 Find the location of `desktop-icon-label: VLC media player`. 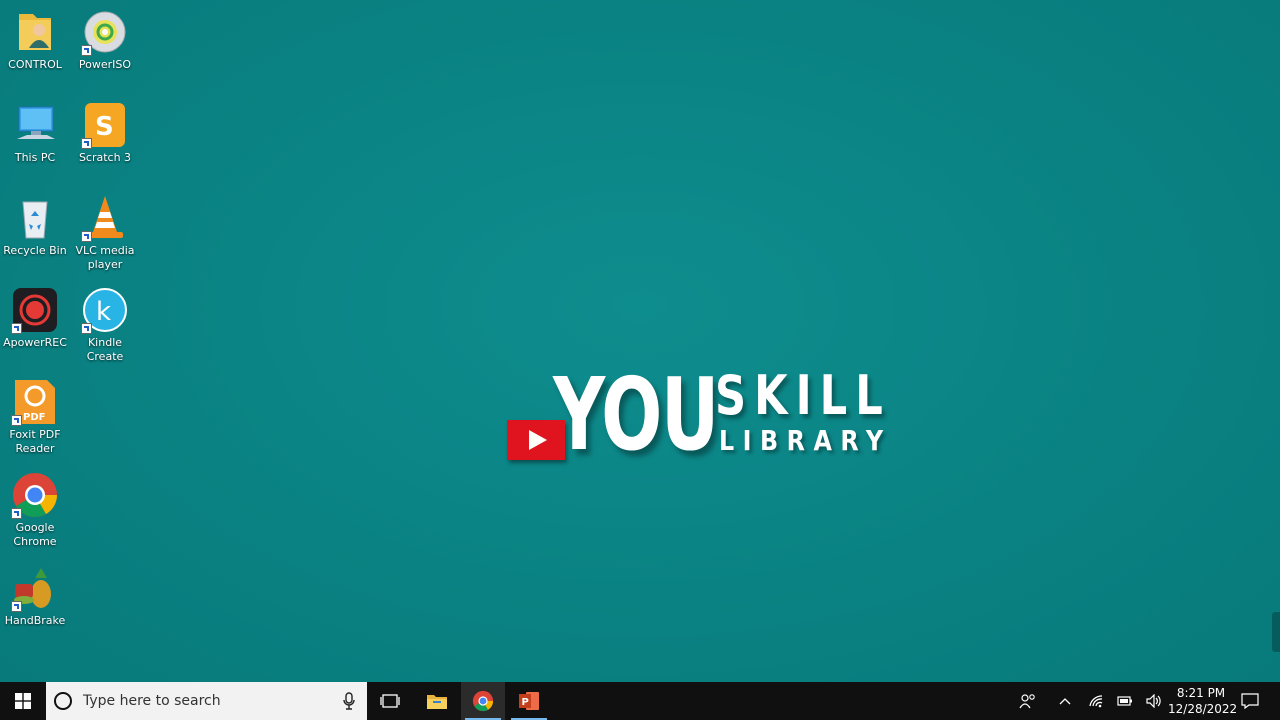

desktop-icon-label: VLC media player is located at coordinates (105, 257).